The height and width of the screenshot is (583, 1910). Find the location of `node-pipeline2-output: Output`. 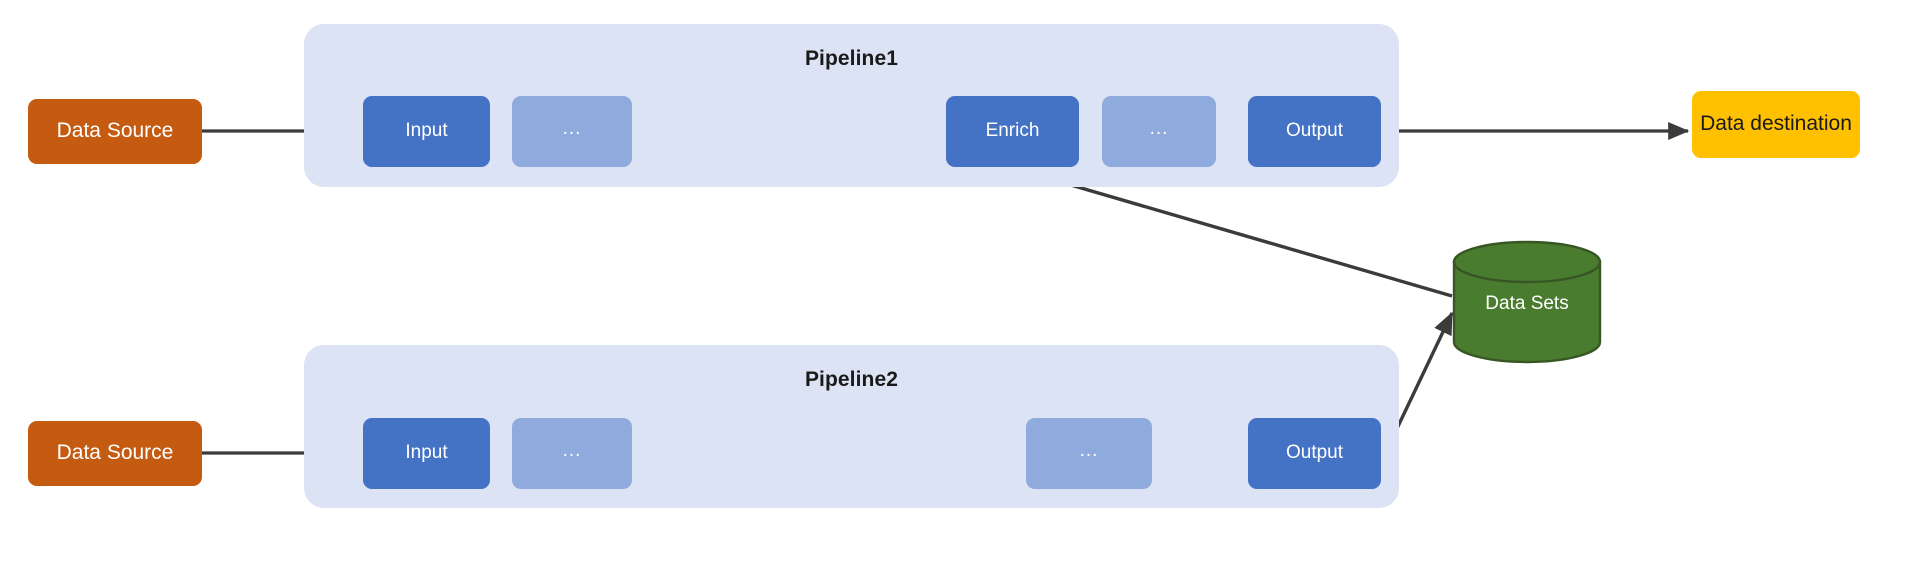

node-pipeline2-output: Output is located at coordinates (1314, 453).